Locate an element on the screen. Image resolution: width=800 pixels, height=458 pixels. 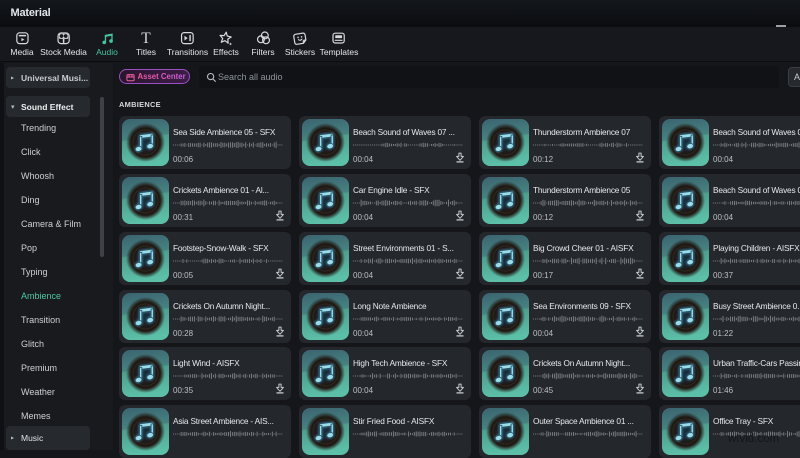
svg-text: T is located at coordinates (146, 38).